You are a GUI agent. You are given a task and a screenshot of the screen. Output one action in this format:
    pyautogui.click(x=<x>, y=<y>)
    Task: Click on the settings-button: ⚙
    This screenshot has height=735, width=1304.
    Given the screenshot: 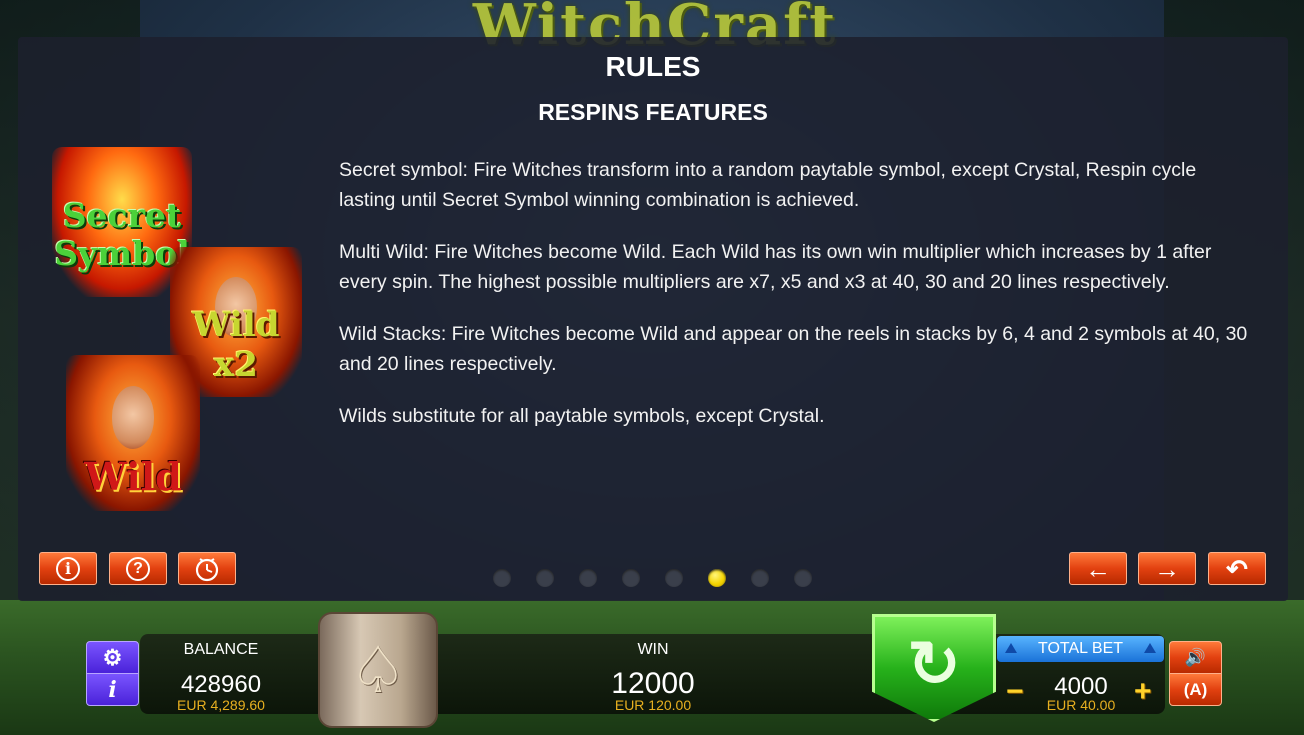 What is the action you would take?
    pyautogui.click(x=112, y=657)
    